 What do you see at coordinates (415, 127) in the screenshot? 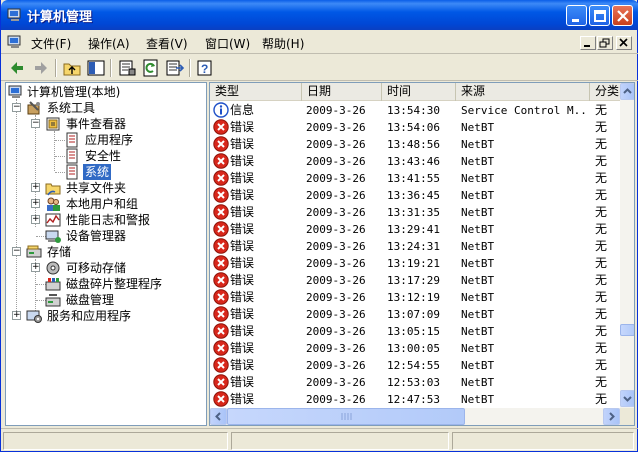
I see `table-row: 错误 2009-3-26 13:54:06 NetBT 无` at bounding box center [415, 127].